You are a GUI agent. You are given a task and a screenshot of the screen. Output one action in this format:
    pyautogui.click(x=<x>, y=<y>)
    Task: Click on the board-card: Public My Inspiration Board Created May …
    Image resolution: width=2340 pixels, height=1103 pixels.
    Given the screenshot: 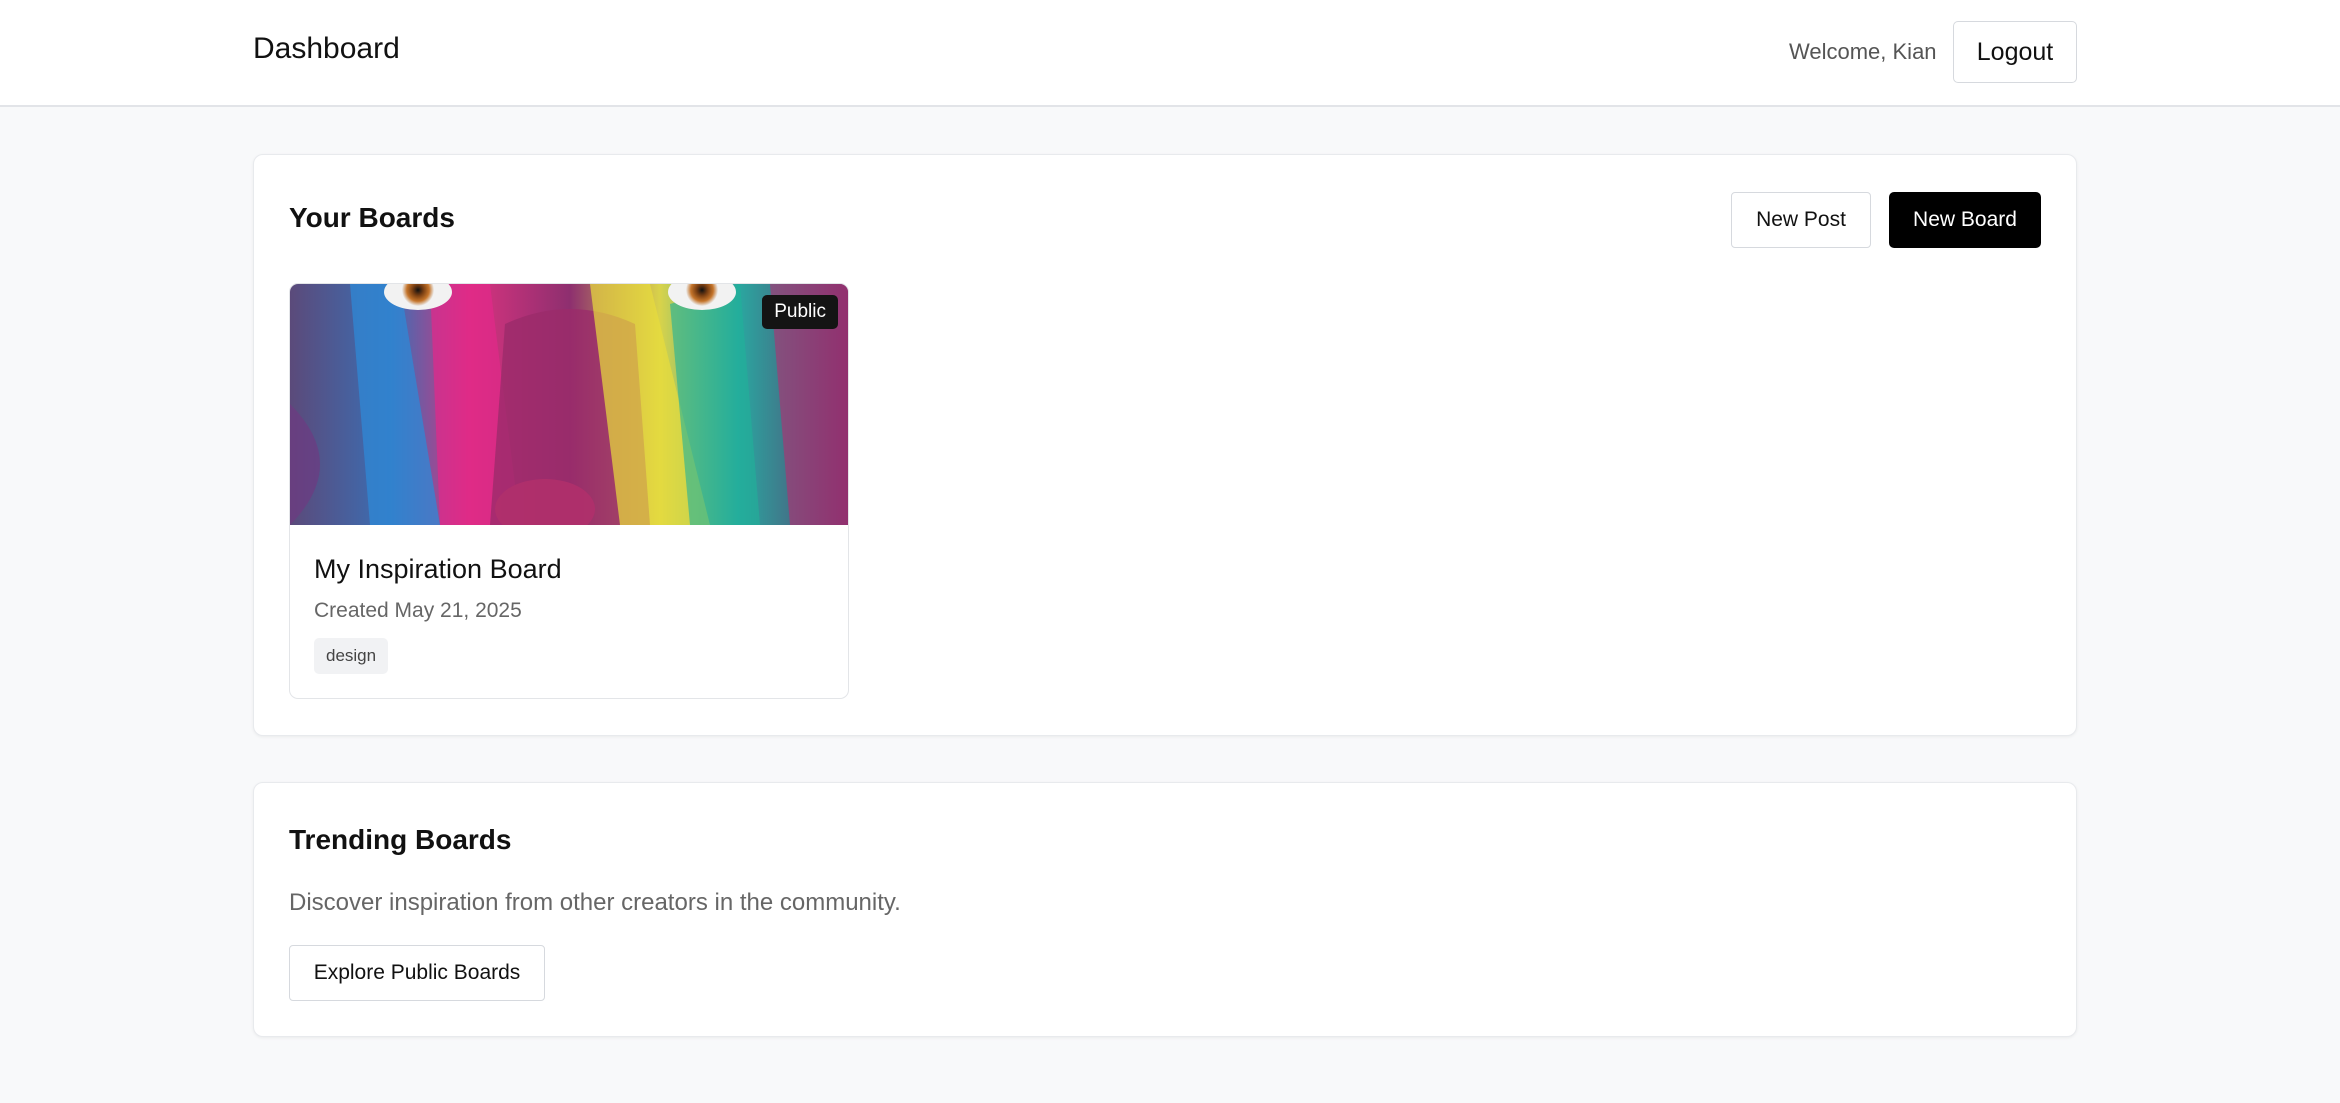 What is the action you would take?
    pyautogui.click(x=569, y=491)
    